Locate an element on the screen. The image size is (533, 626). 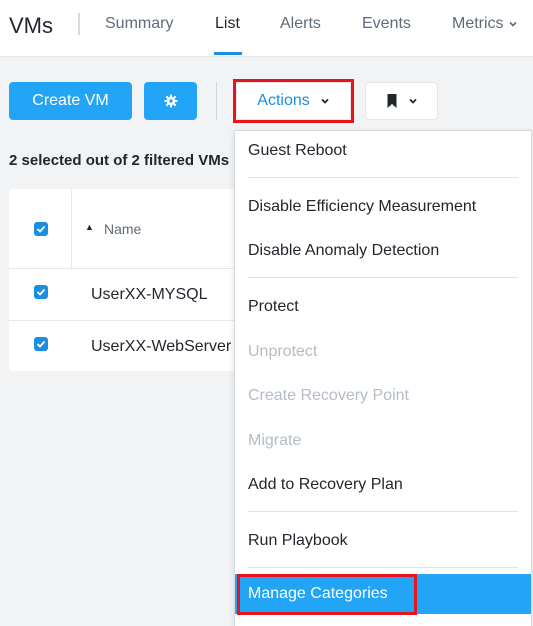
vm-name-link: UserXX-WebServer is located at coordinates (161, 347).